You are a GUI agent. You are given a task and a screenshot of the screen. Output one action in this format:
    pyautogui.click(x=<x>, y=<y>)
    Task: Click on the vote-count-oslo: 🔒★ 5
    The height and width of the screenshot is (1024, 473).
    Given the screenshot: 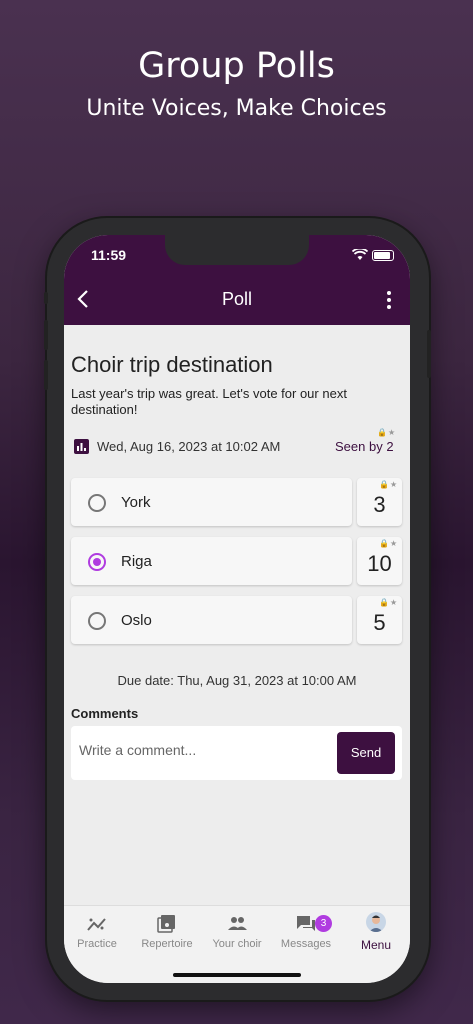 What is the action you would take?
    pyautogui.click(x=379, y=620)
    